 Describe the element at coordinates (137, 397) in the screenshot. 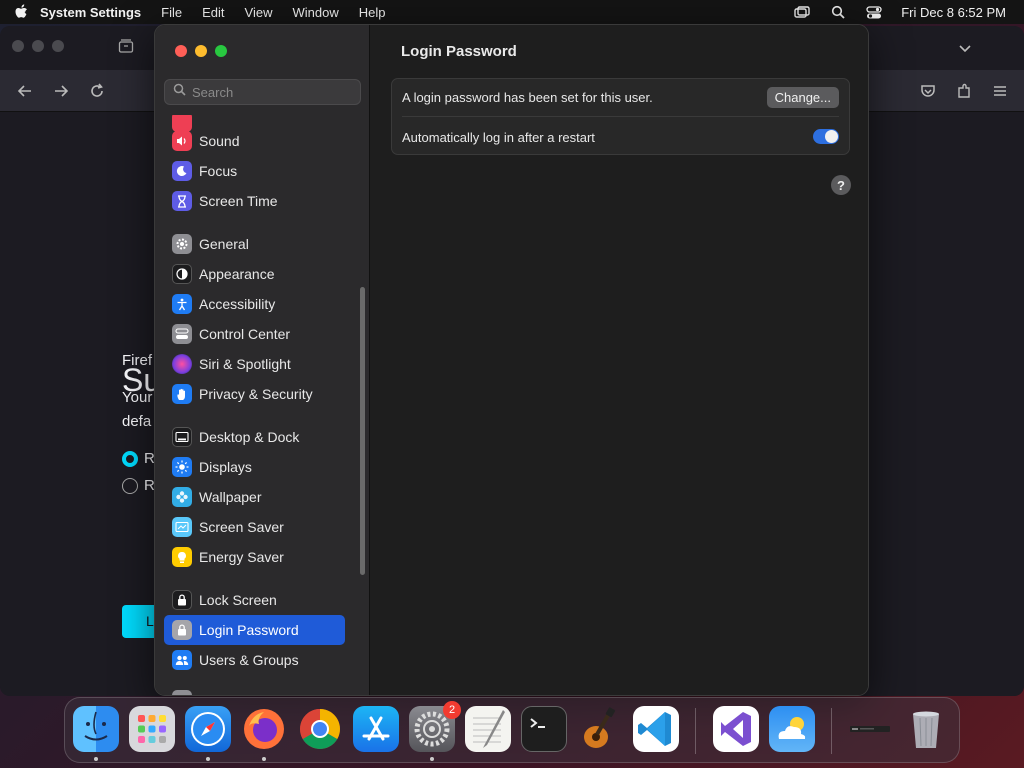

I see `firefox-page-text: Your` at that location.